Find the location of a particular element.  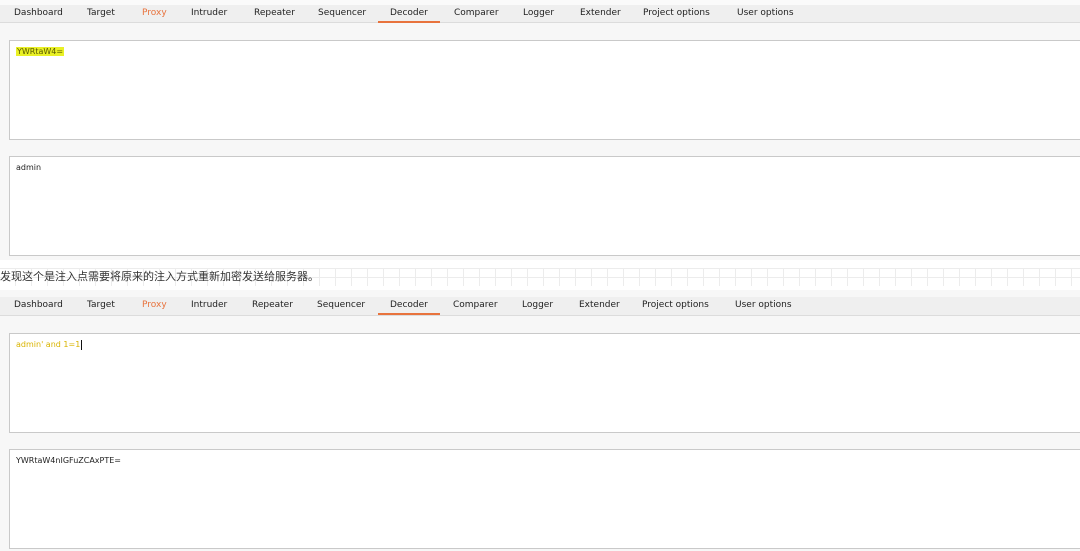

decoder-output-text: admin is located at coordinates (29, 167).